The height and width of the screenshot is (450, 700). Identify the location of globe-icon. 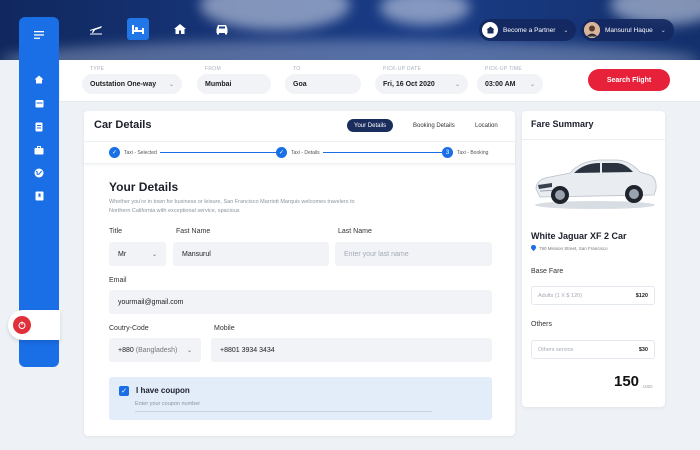
(39, 173).